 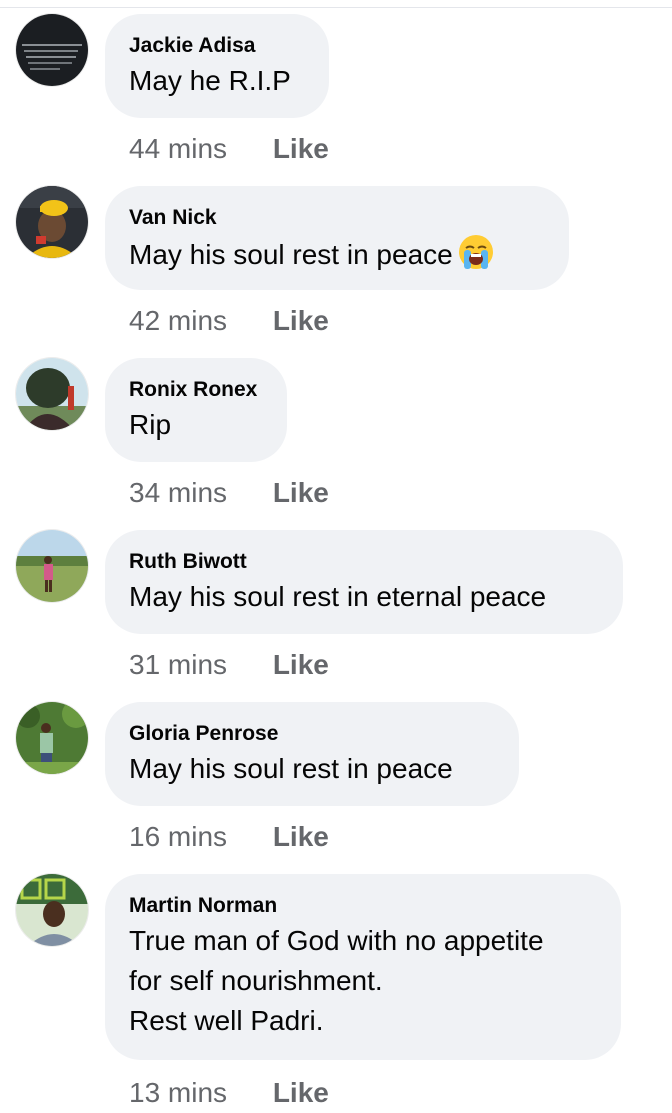 What do you see at coordinates (338, 596) in the screenshot?
I see `comment-text: May his soul rest in eternal peace` at bounding box center [338, 596].